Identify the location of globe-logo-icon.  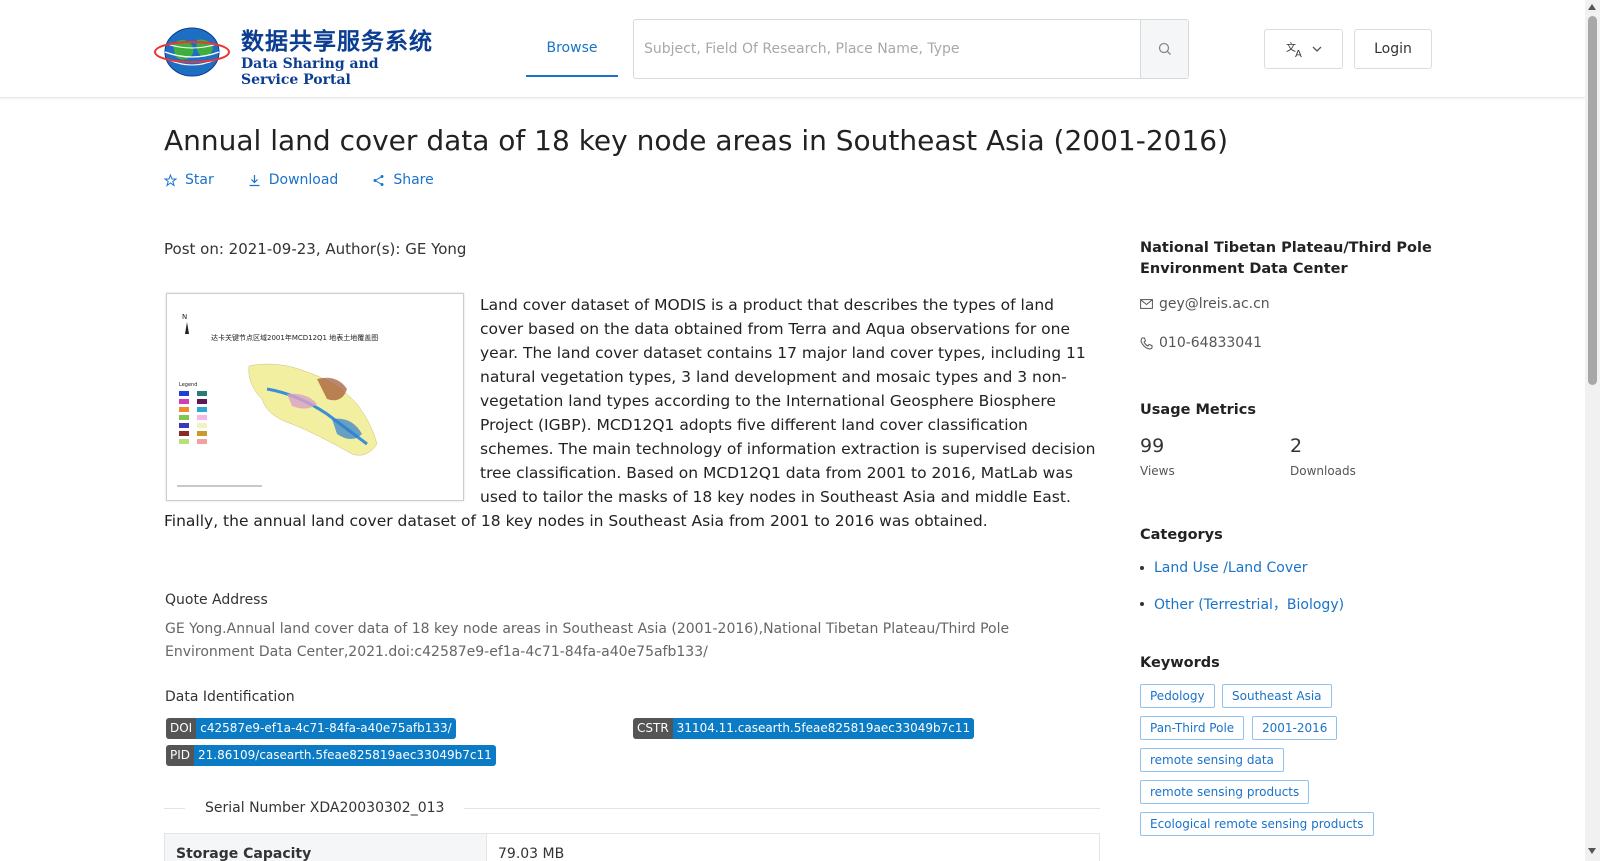
(192, 52).